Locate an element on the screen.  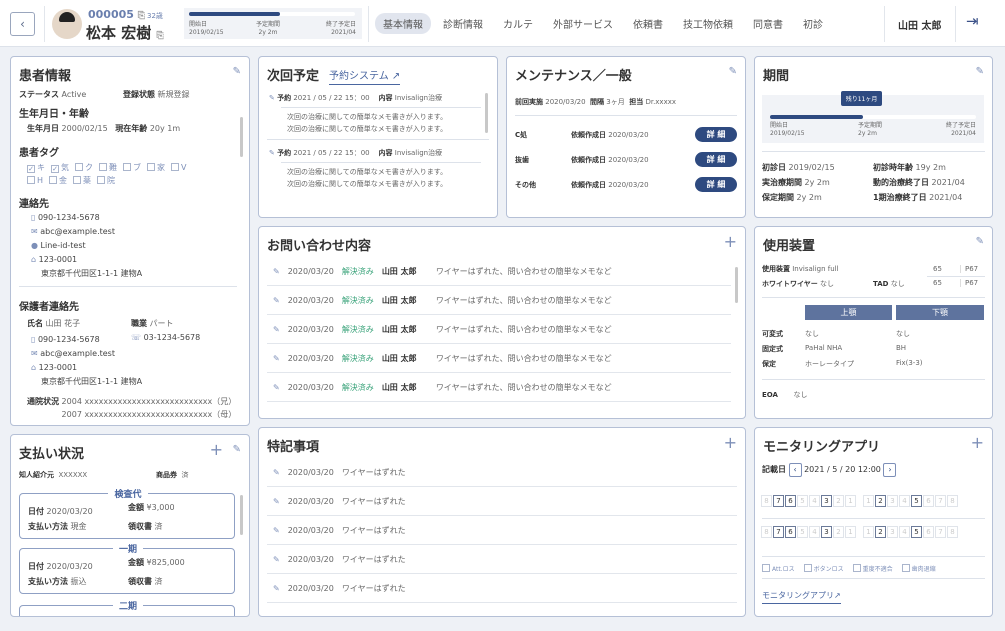
prev-date-button: ‹ is located at coordinates (795, 470).